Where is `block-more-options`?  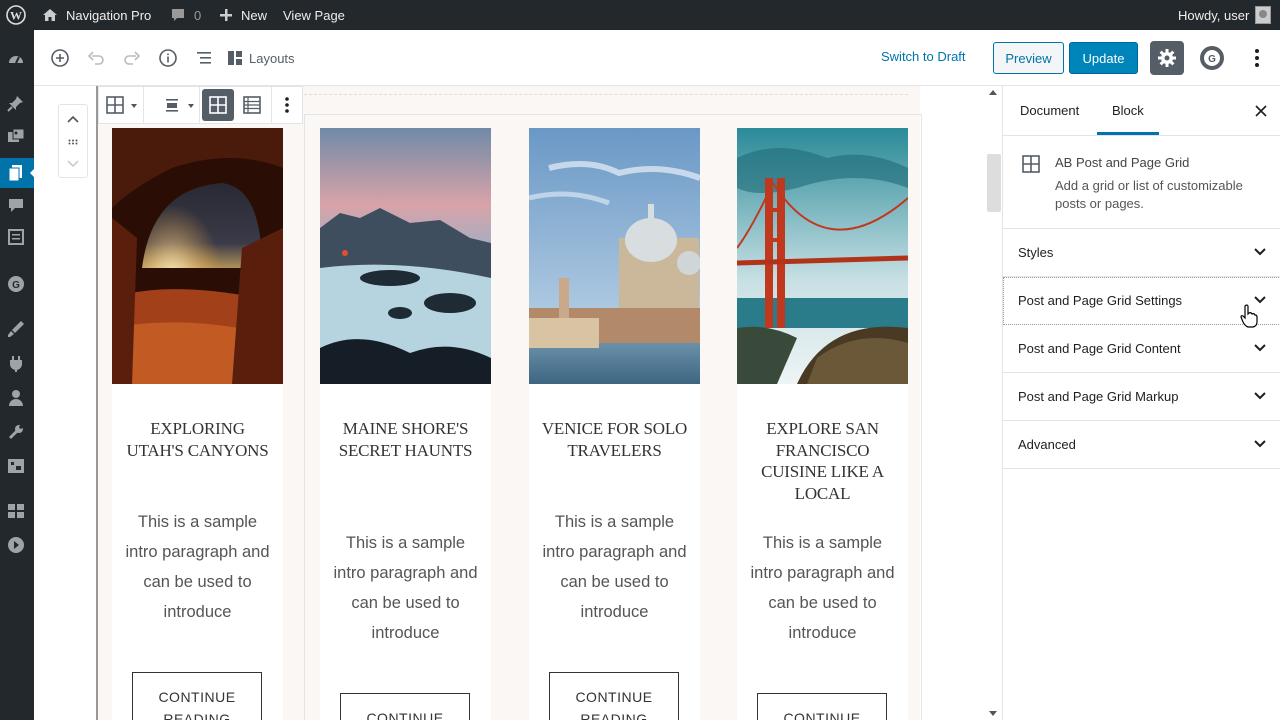 block-more-options is located at coordinates (287, 105).